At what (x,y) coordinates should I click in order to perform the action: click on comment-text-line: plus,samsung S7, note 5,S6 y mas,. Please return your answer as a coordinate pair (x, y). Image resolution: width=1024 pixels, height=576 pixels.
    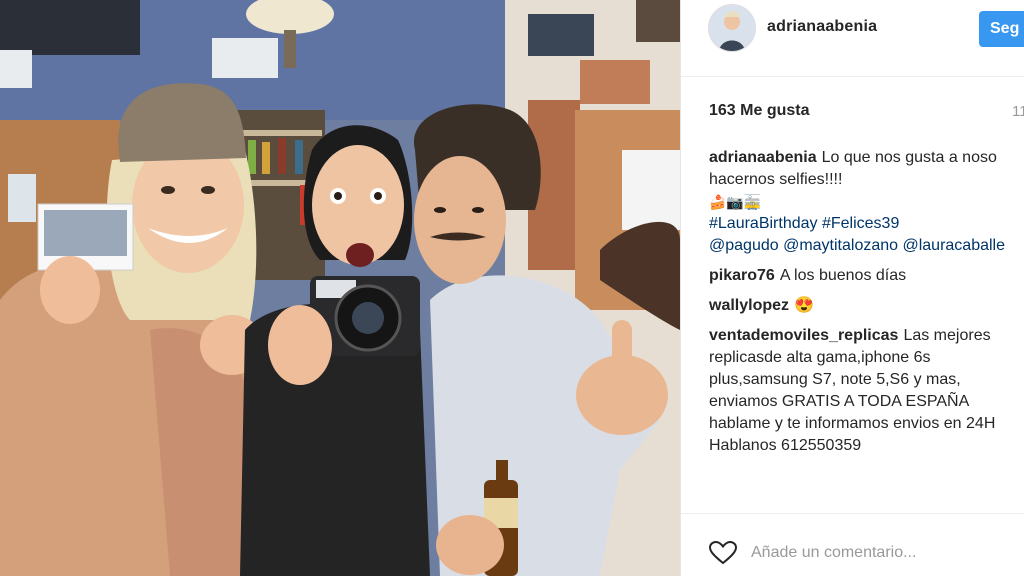
    Looking at the image, I should click on (835, 379).